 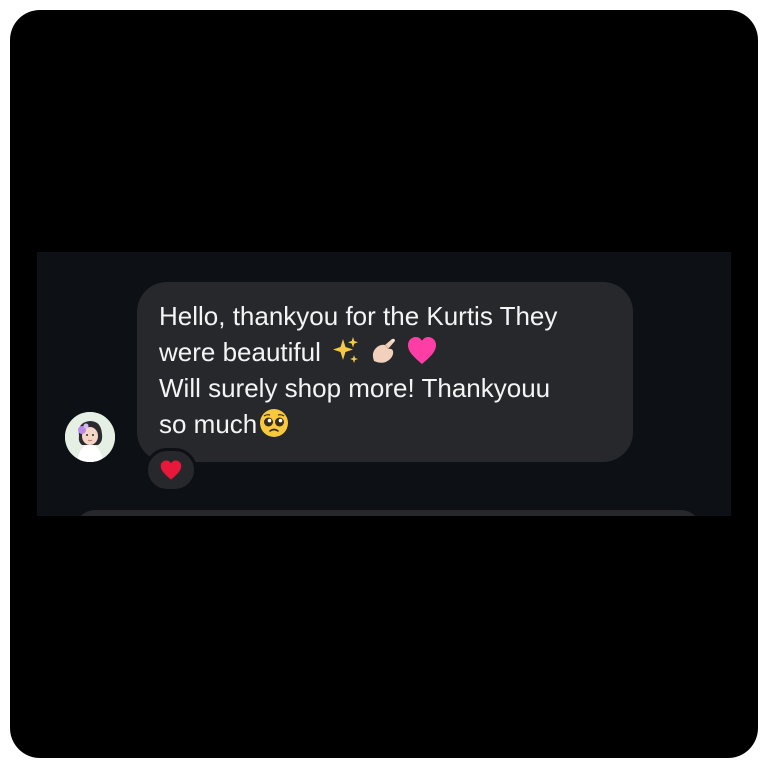 I want to click on message-line: Will surely shop more! Thankyouu, so click(x=355, y=388).